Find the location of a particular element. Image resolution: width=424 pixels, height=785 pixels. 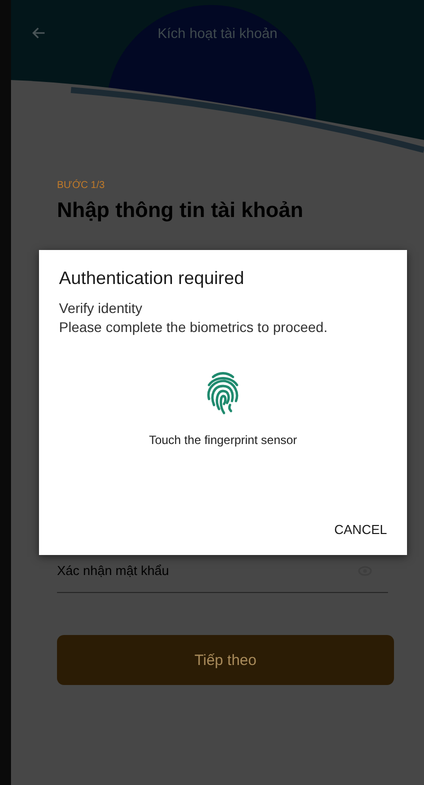

back-arrow-icon is located at coordinates (39, 33).